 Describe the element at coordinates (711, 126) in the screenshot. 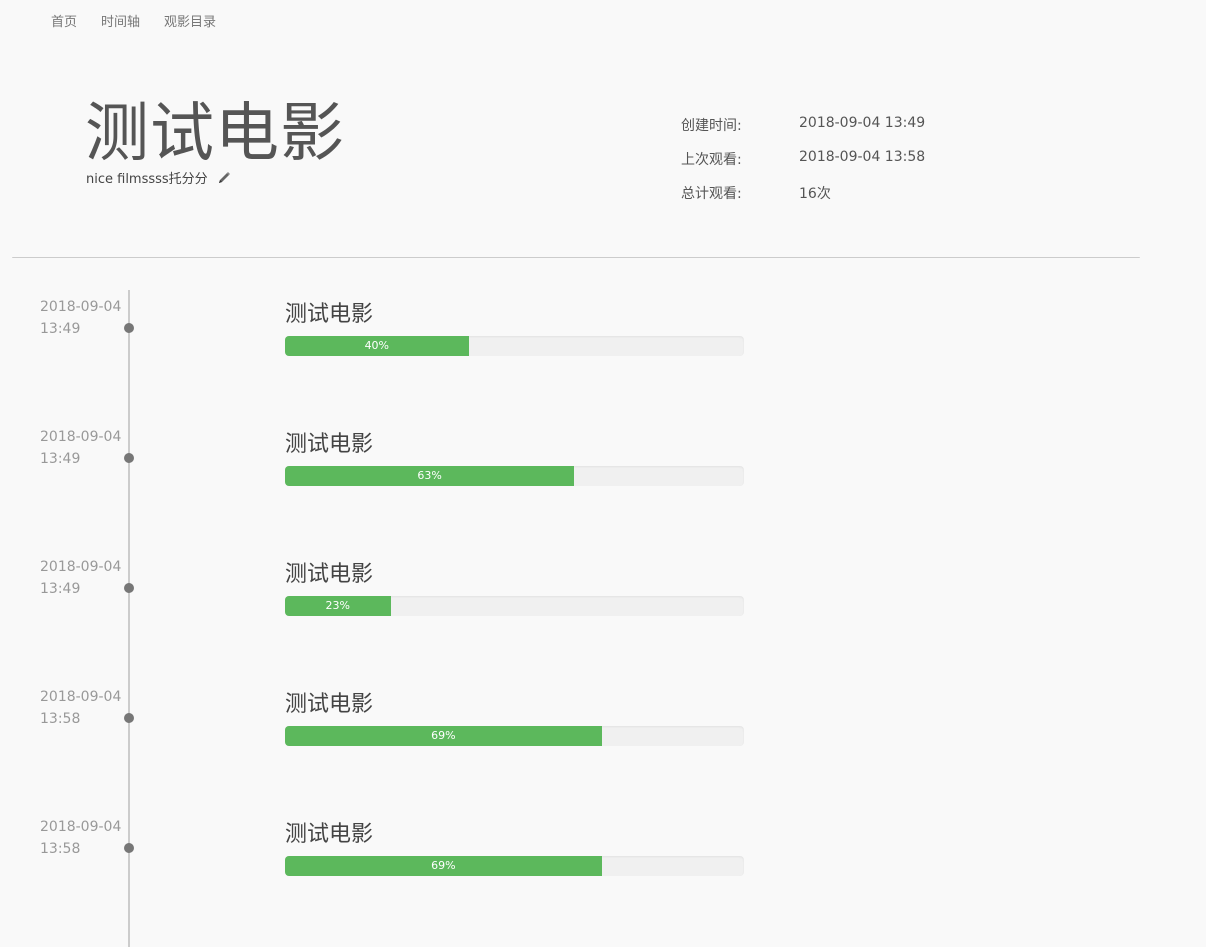

I see `meta-key: 创建时间:` at that location.